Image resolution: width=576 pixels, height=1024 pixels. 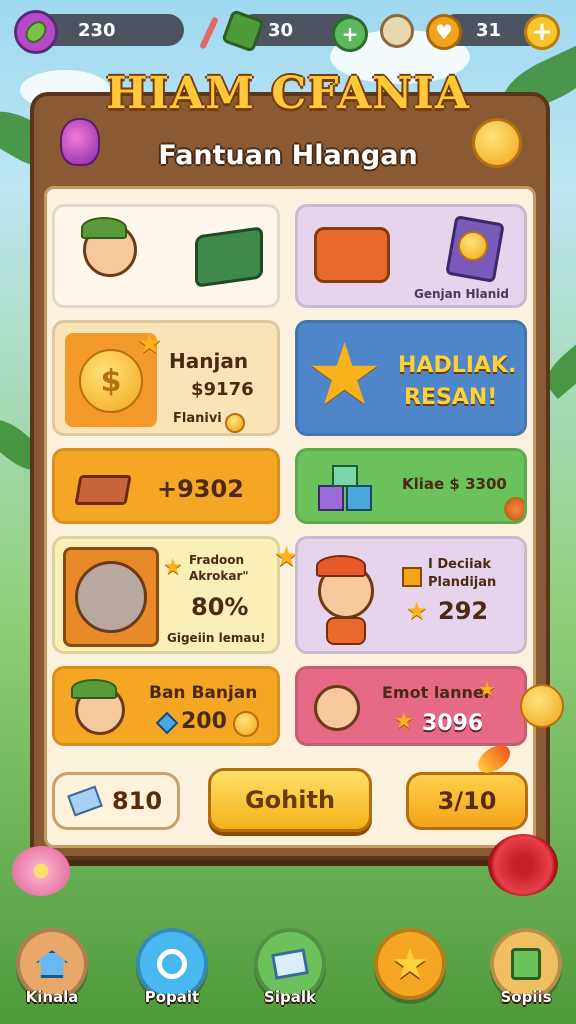 I want to click on card-title: Ban Banjan, so click(x=203, y=693).